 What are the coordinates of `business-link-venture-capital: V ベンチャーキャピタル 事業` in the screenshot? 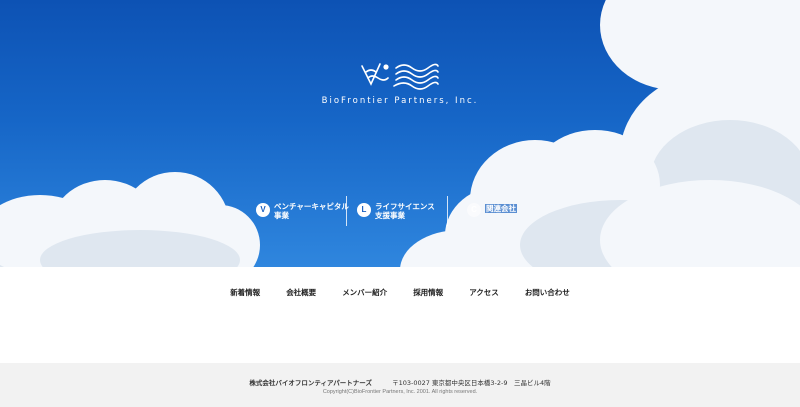 It's located at (302, 207).